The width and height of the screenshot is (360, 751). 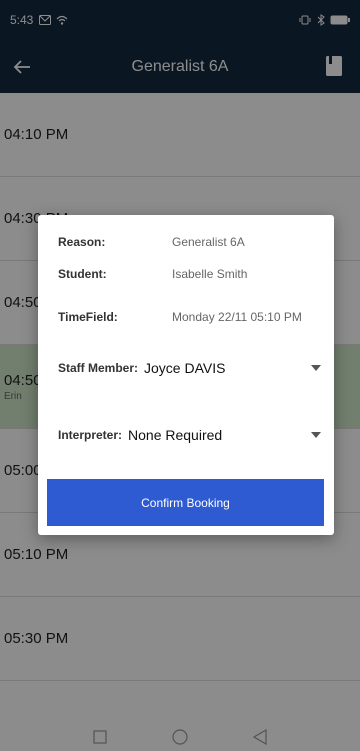 I want to click on staff-member-select: Staff Member: Joyce DAVIS, so click(x=193, y=368).